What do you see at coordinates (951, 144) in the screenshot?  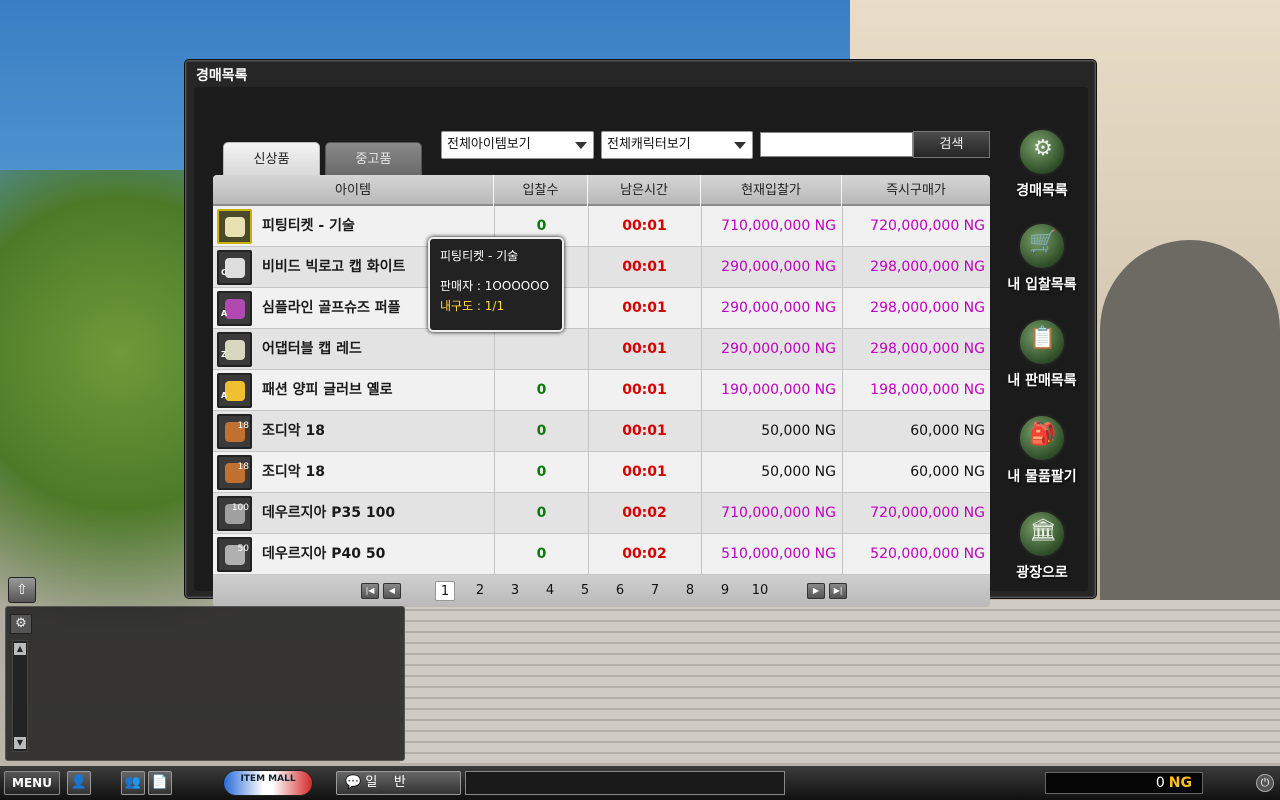 I see `search-button: 검색` at bounding box center [951, 144].